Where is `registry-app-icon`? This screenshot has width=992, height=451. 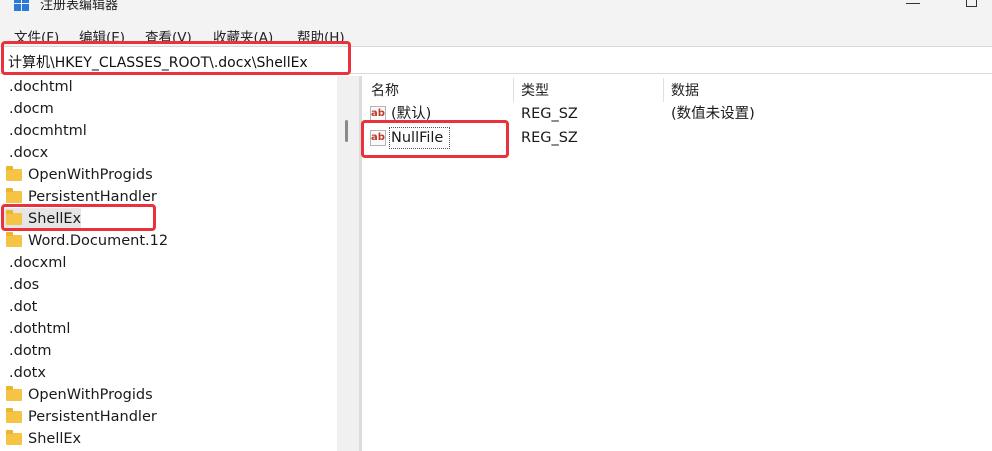
registry-app-icon is located at coordinates (22, 6).